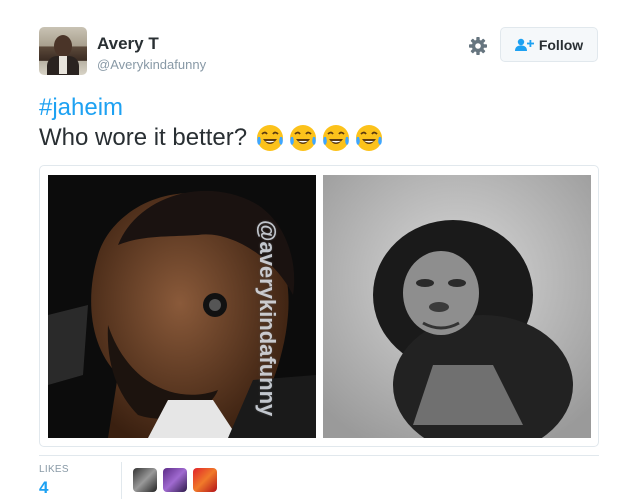 Image resolution: width=640 pixels, height=499 pixels. I want to click on gear-icon, so click(478, 46).